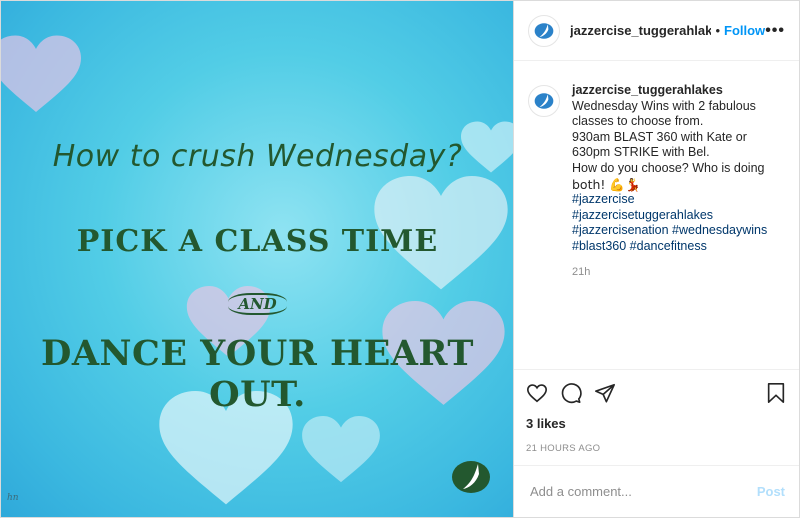 Image resolution: width=800 pixels, height=518 pixels. I want to click on post-comment-button: Post, so click(771, 491).